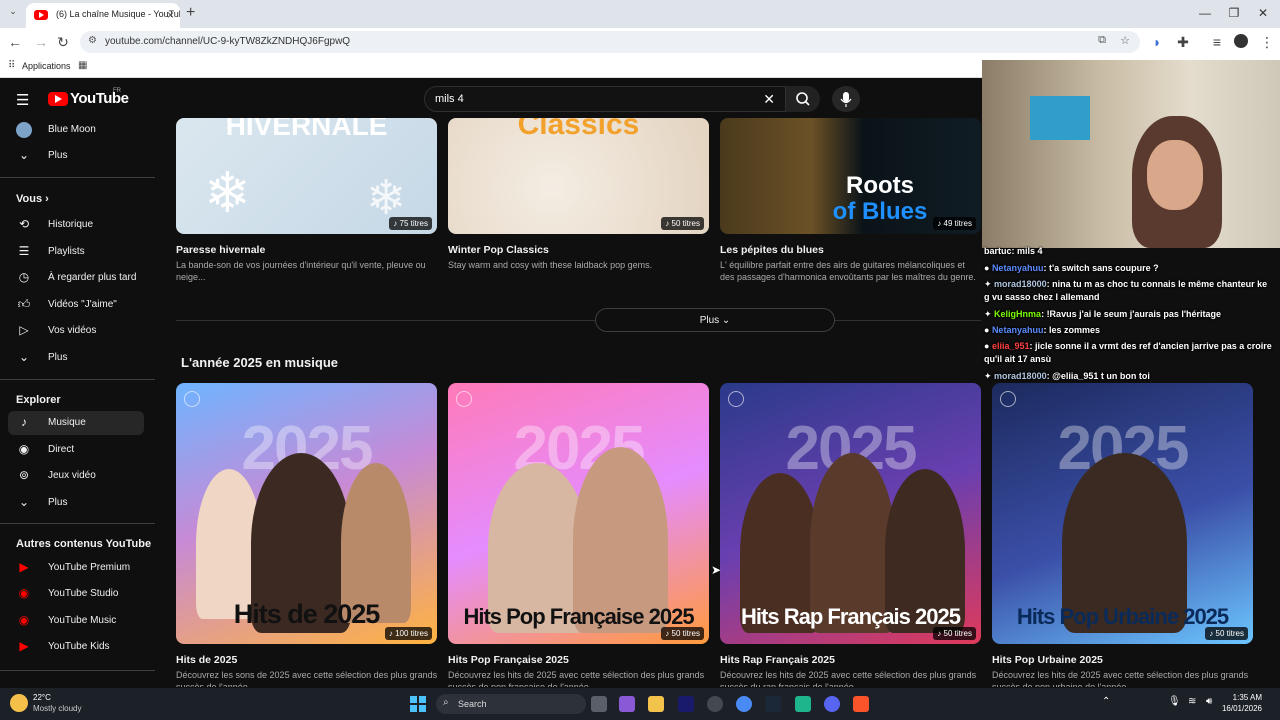 Image resolution: width=1280 pixels, height=720 pixels. Describe the element at coordinates (1122, 513) in the screenshot. I see `playlist-thumbnail: 2025 Hits Pop Urbaine 2025 ♪ 50 titres` at that location.